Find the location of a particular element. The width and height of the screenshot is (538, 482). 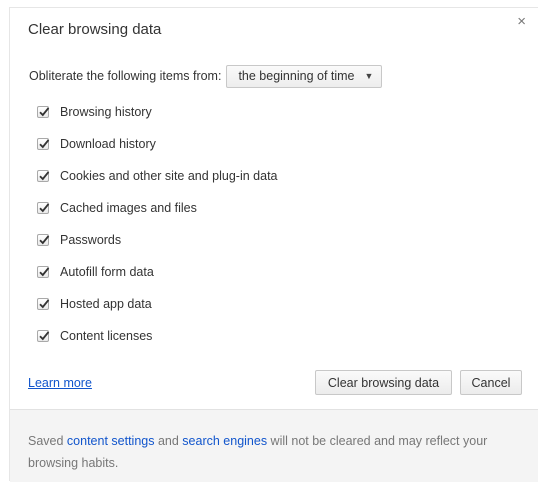

learn-more-link: Learn more is located at coordinates (60, 383).